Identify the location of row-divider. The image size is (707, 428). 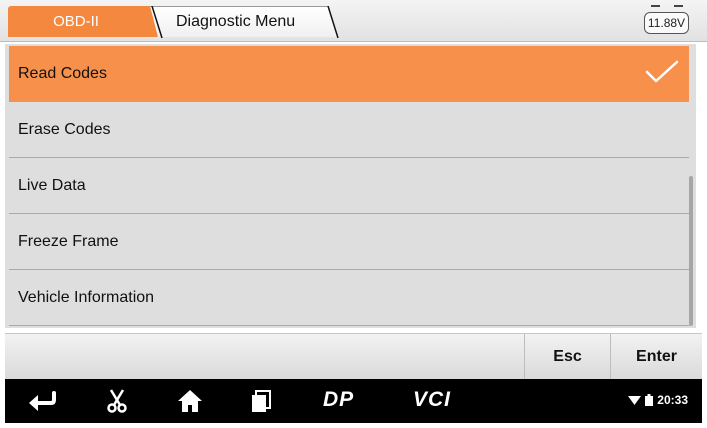
(349, 325).